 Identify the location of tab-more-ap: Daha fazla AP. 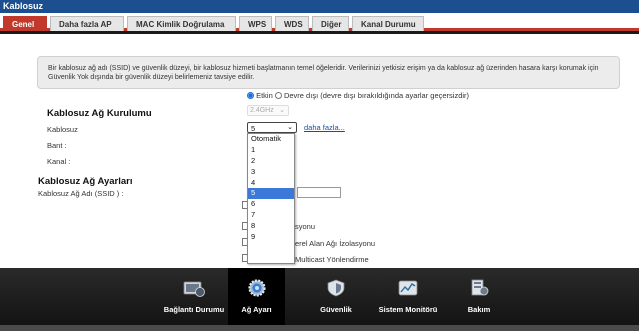
(87, 23).